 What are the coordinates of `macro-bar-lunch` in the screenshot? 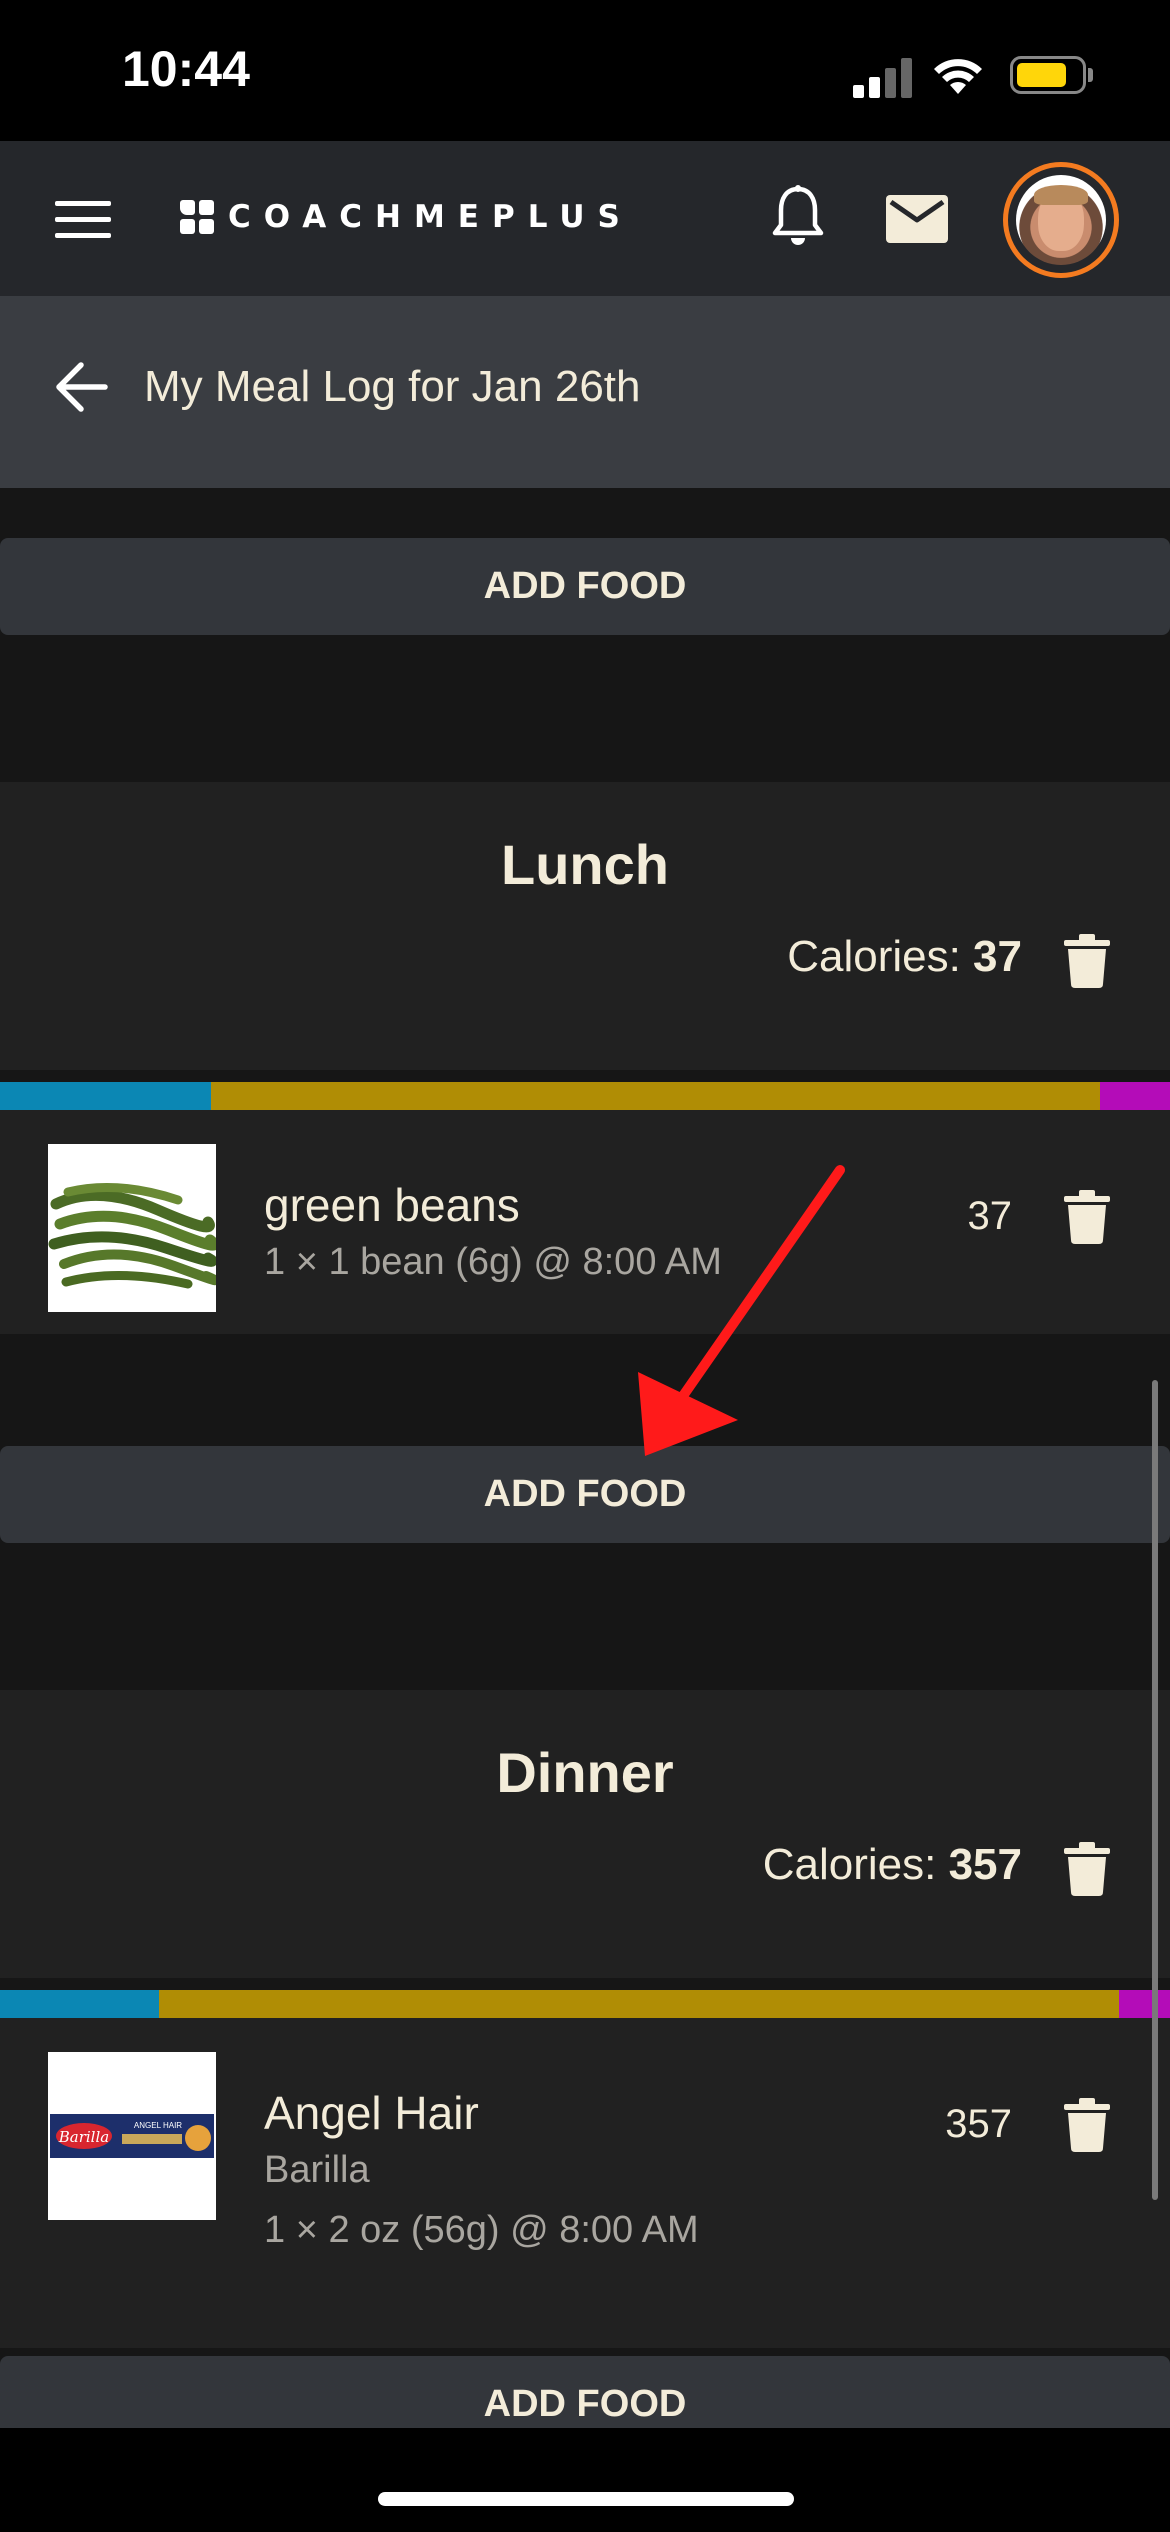 It's located at (585, 1096).